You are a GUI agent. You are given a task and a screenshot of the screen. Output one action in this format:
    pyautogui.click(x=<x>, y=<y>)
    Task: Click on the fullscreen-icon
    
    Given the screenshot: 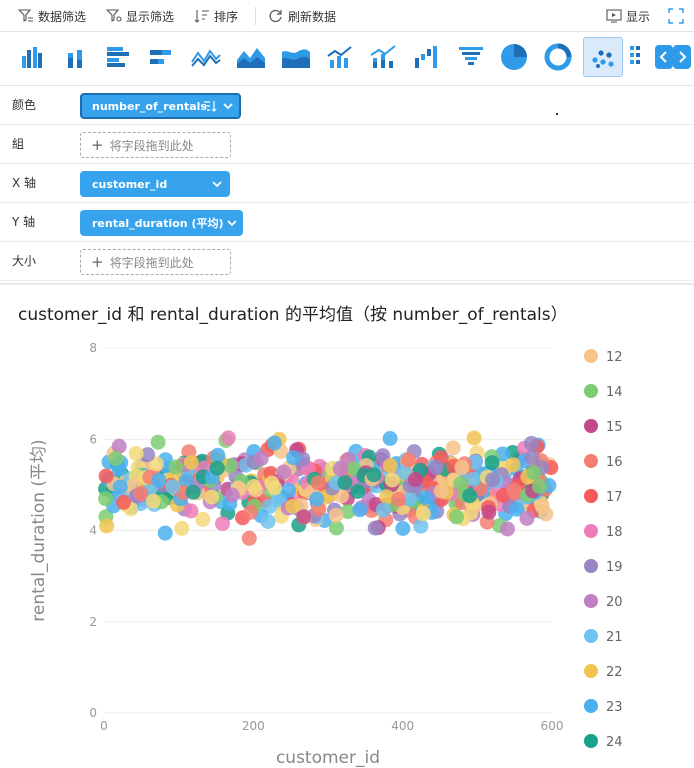 What is the action you would take?
    pyautogui.click(x=676, y=16)
    